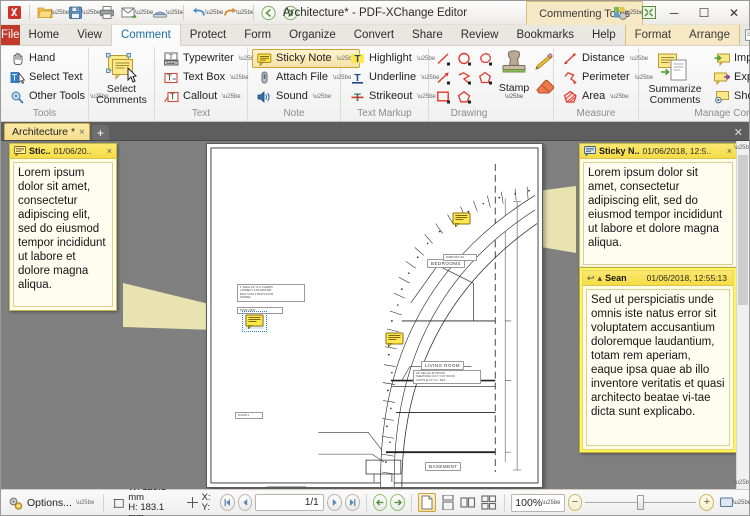  Describe the element at coordinates (239, 78) in the screenshot. I see `text-box-caret-icon: \u25be` at that location.